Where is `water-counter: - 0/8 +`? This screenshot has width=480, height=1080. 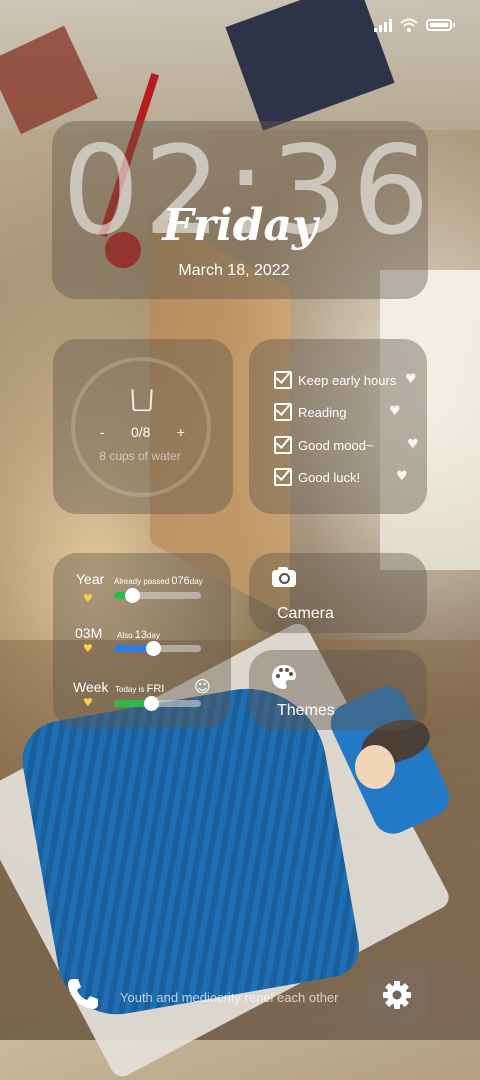
water-counter: - 0/8 + is located at coordinates (142, 432).